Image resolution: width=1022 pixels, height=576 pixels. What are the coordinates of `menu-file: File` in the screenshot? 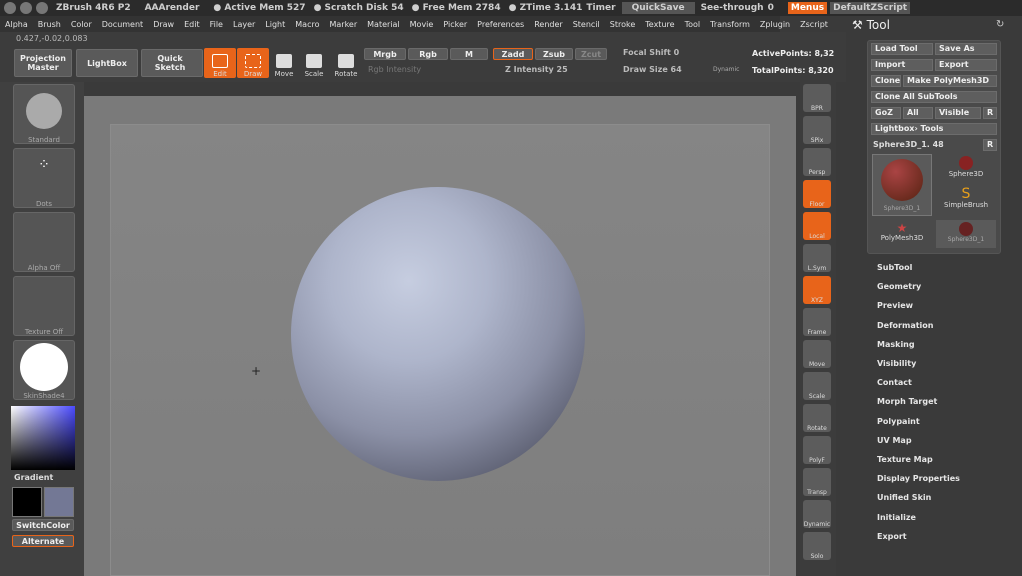 It's located at (216, 24).